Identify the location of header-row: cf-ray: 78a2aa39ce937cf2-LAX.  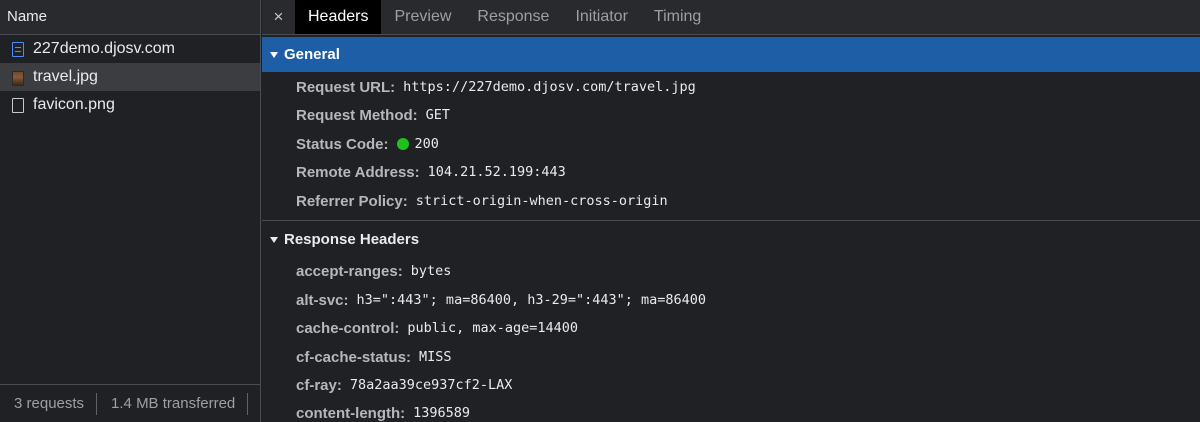
(404, 385).